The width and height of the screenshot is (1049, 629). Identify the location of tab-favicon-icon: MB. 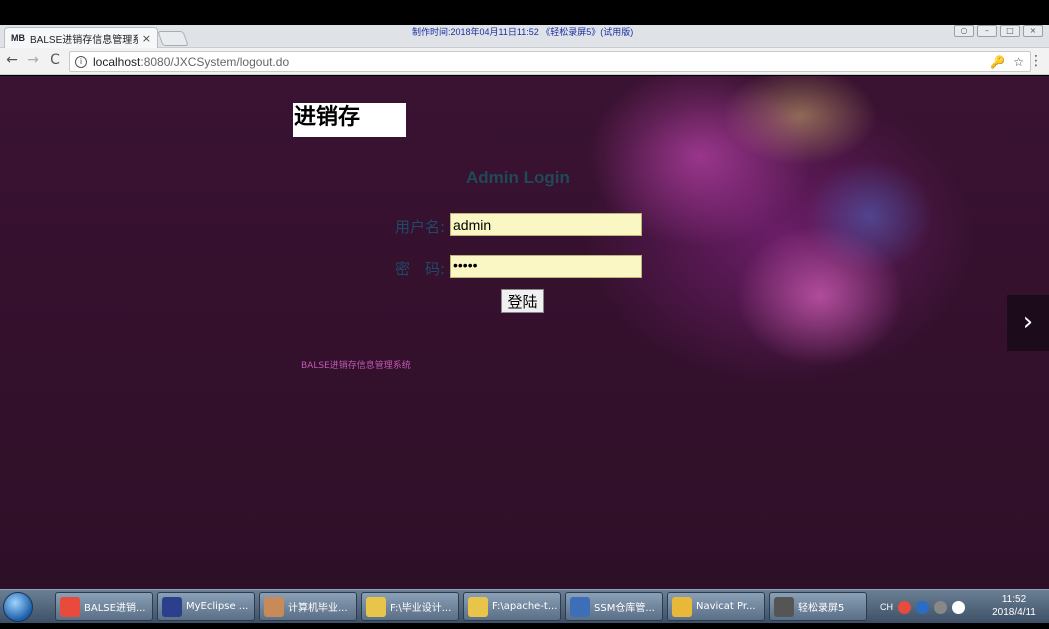
(18, 38).